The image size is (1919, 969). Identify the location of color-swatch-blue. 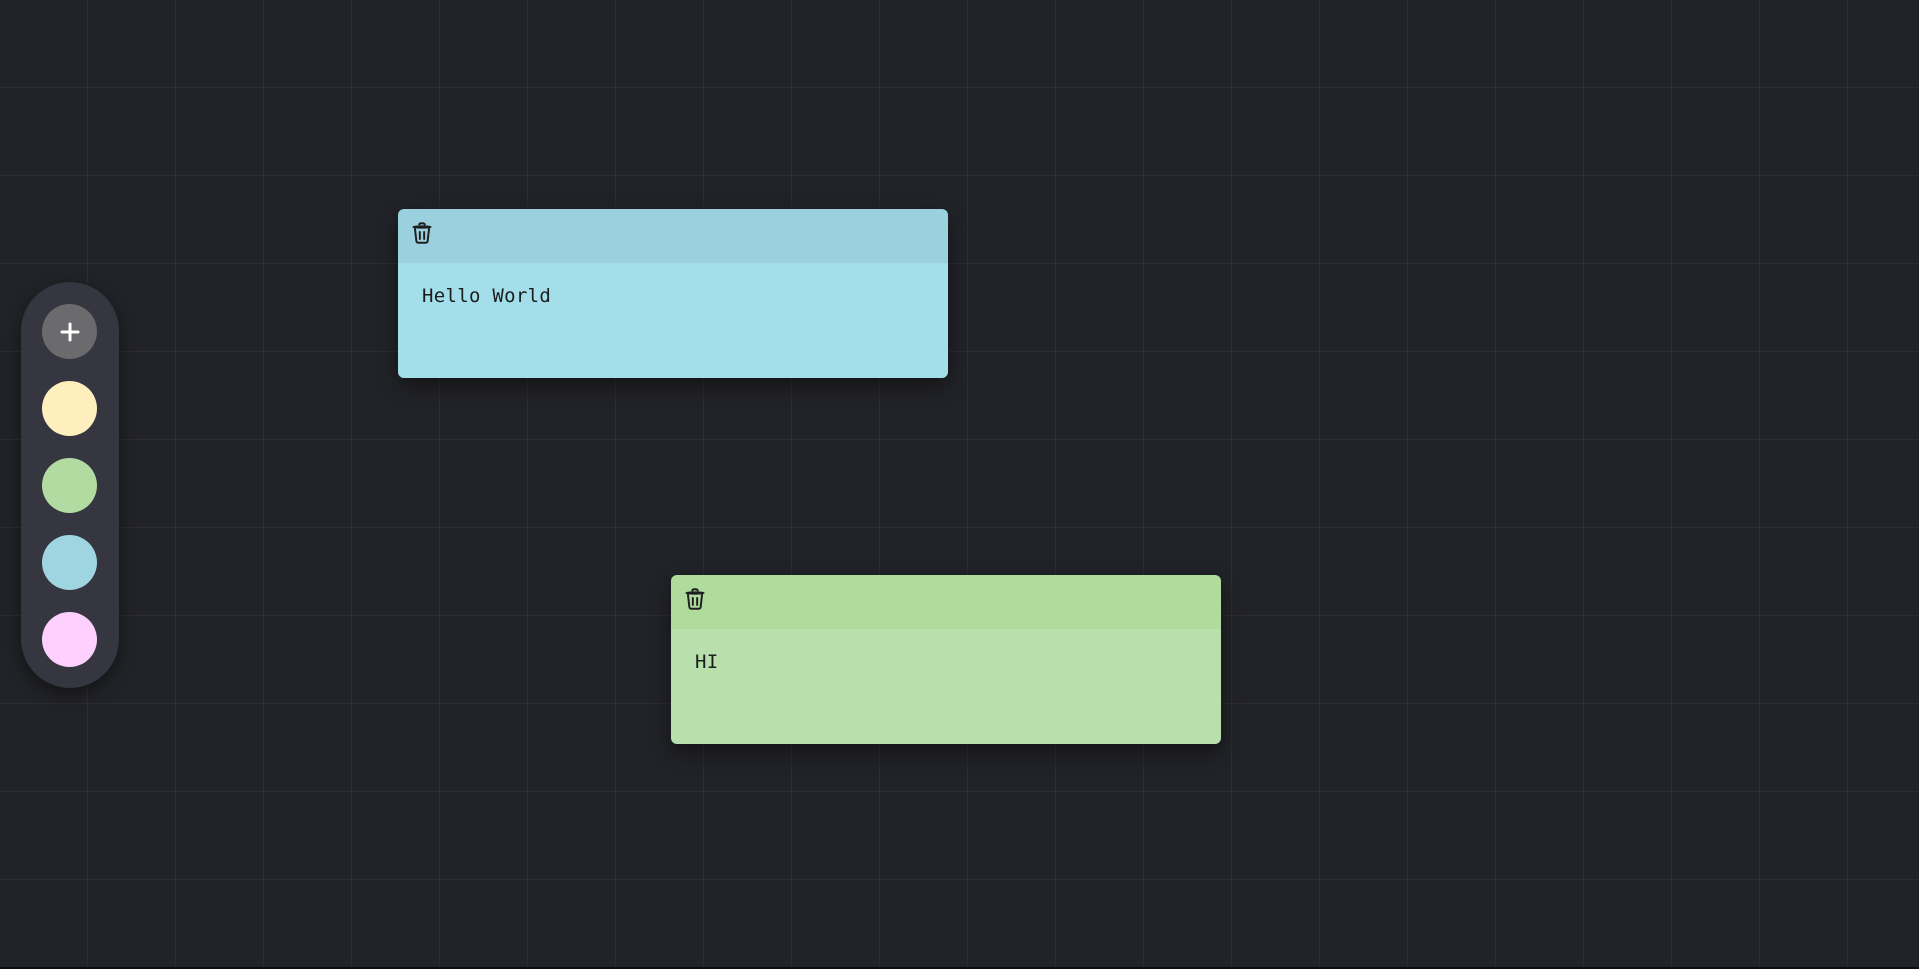
(69, 562).